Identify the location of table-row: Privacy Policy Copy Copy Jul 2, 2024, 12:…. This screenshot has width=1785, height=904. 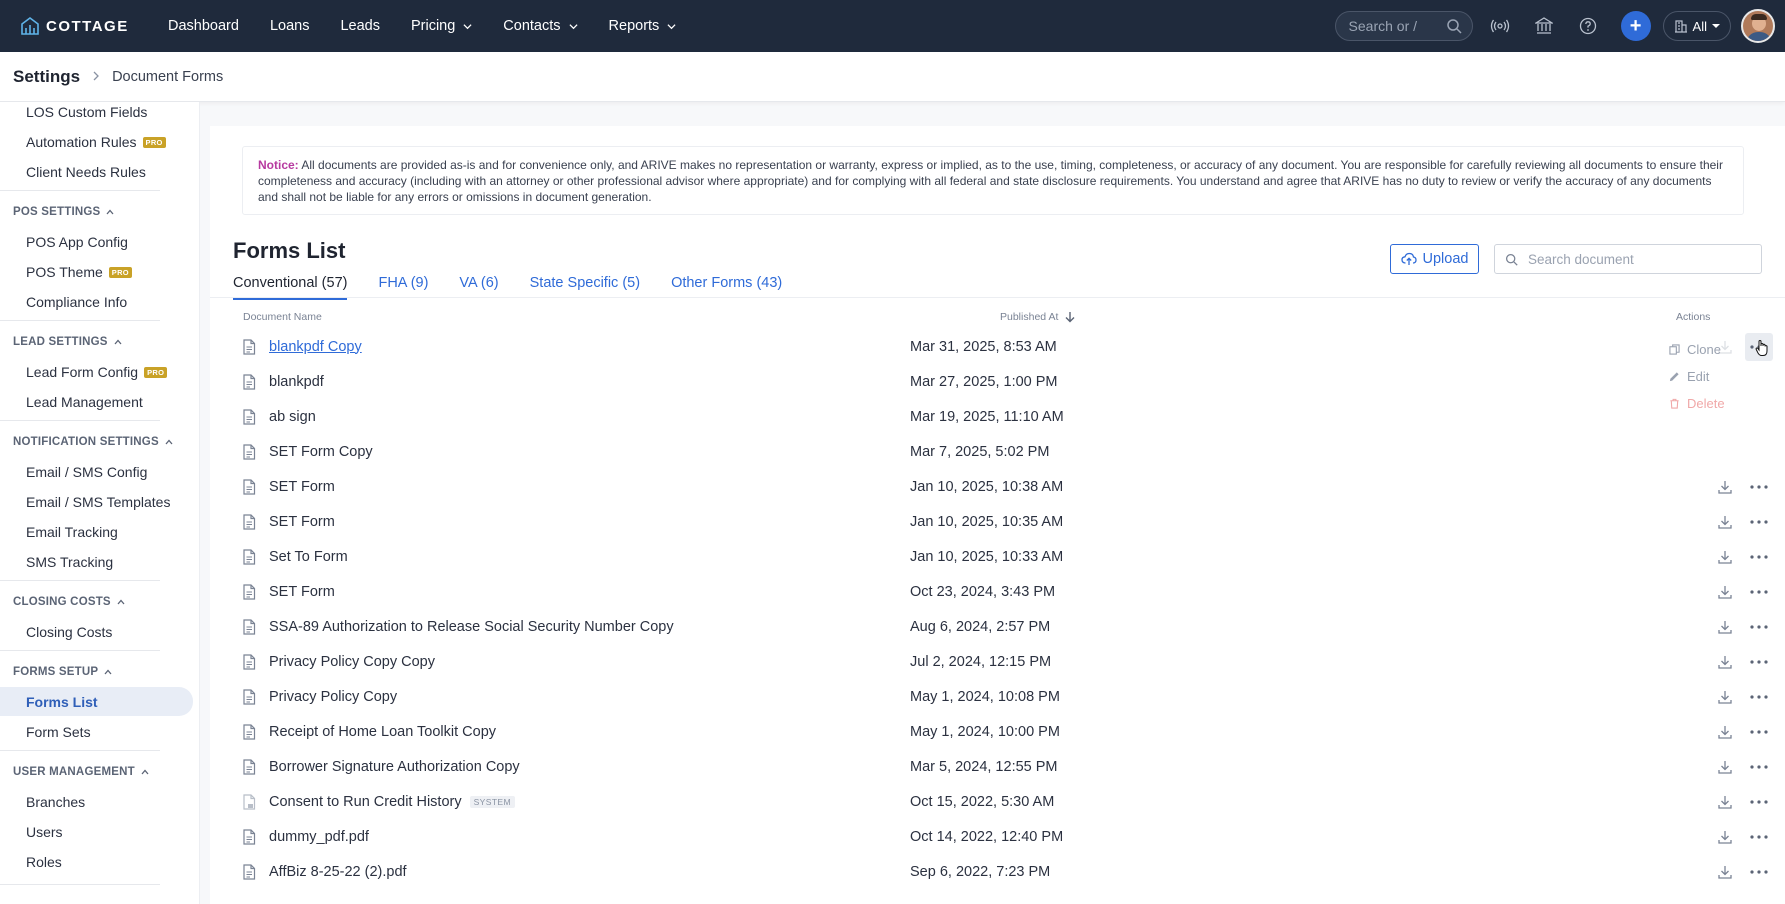
(1005, 661).